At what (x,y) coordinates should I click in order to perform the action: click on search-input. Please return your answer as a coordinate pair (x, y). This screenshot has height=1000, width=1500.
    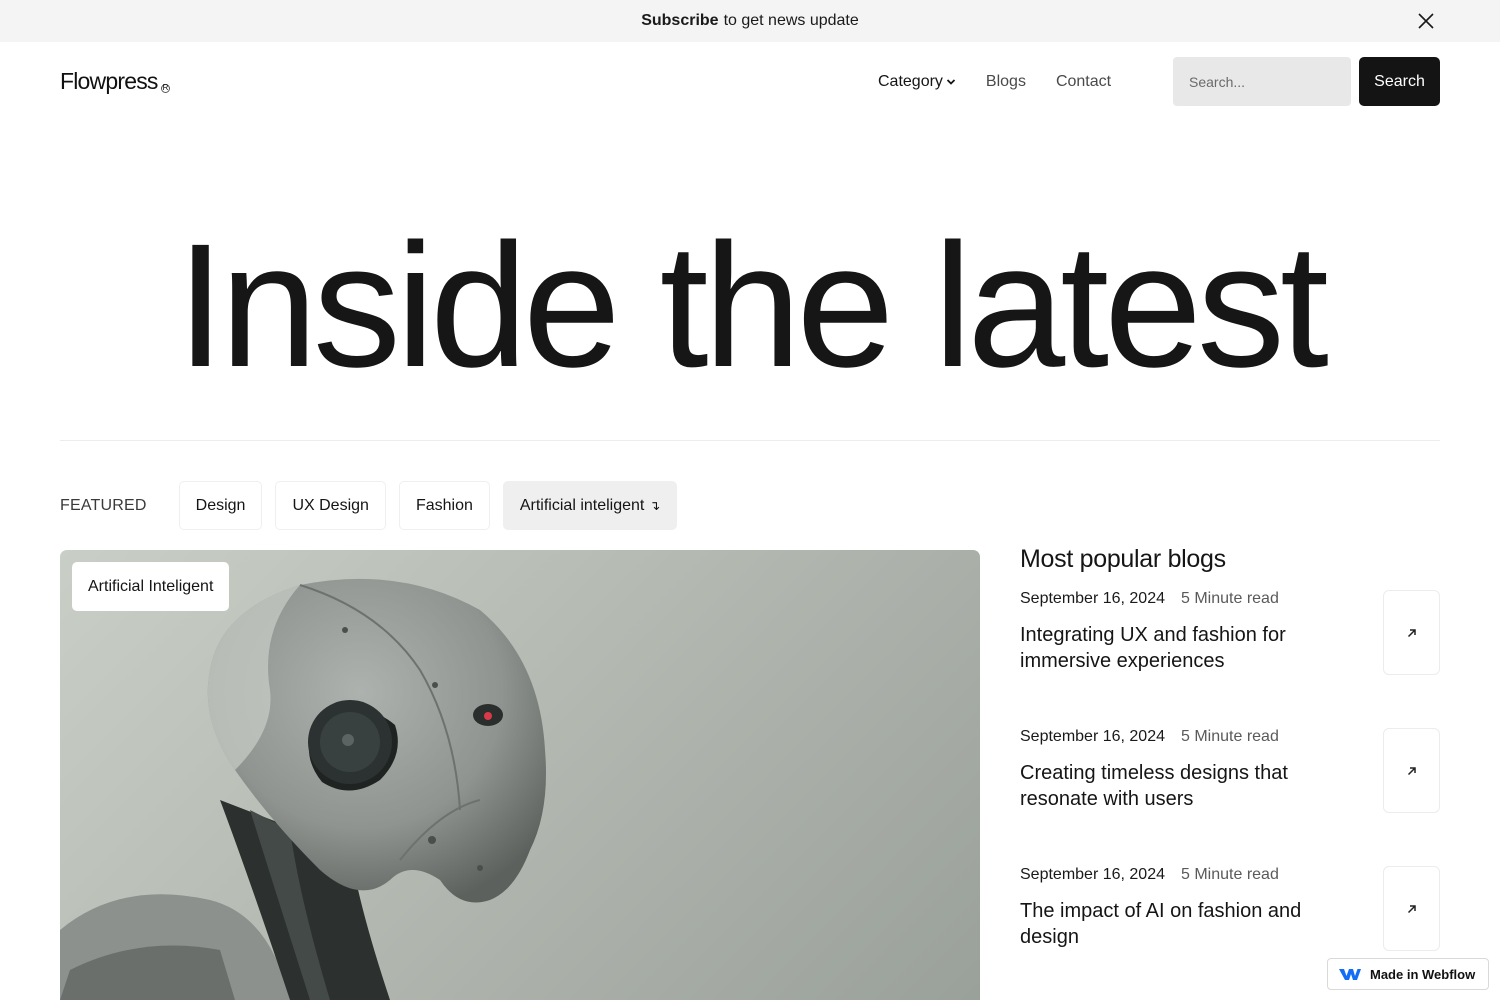
    Looking at the image, I should click on (1262, 81).